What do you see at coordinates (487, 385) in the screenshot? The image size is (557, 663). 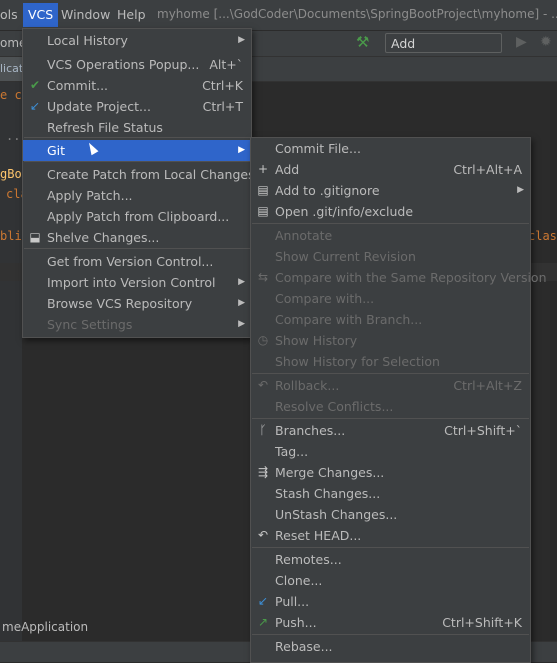 I see `shortcut-label: Ctrl+Alt+Z` at bounding box center [487, 385].